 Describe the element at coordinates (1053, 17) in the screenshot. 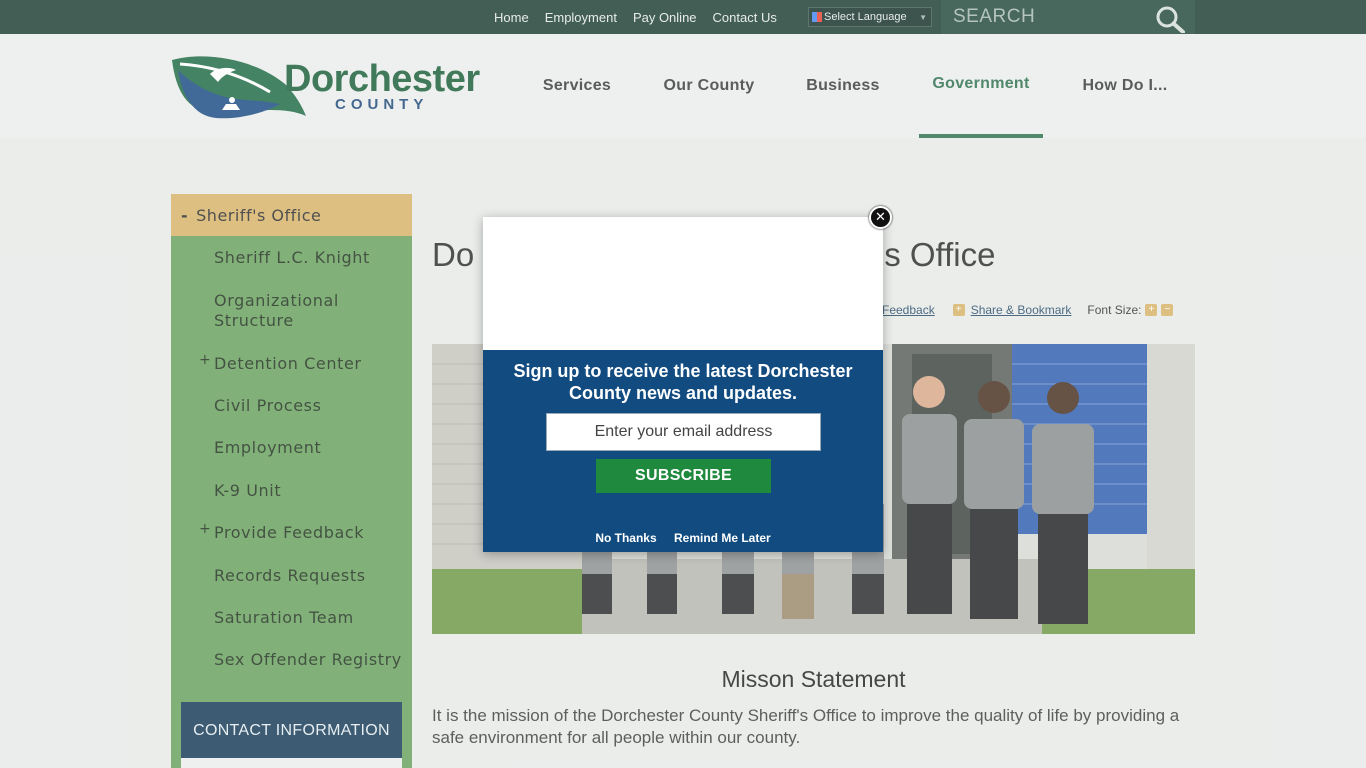

I see `search-input` at that location.